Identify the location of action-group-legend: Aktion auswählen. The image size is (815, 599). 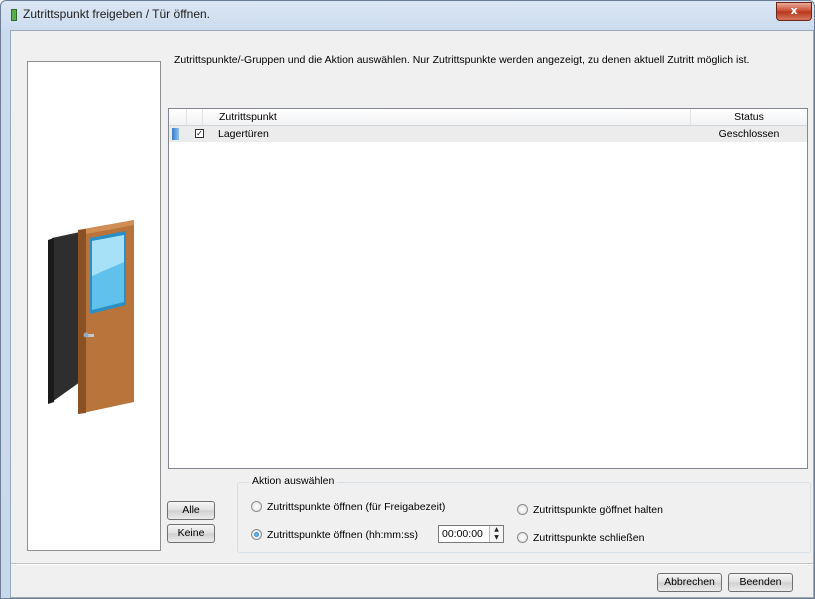
(293, 481).